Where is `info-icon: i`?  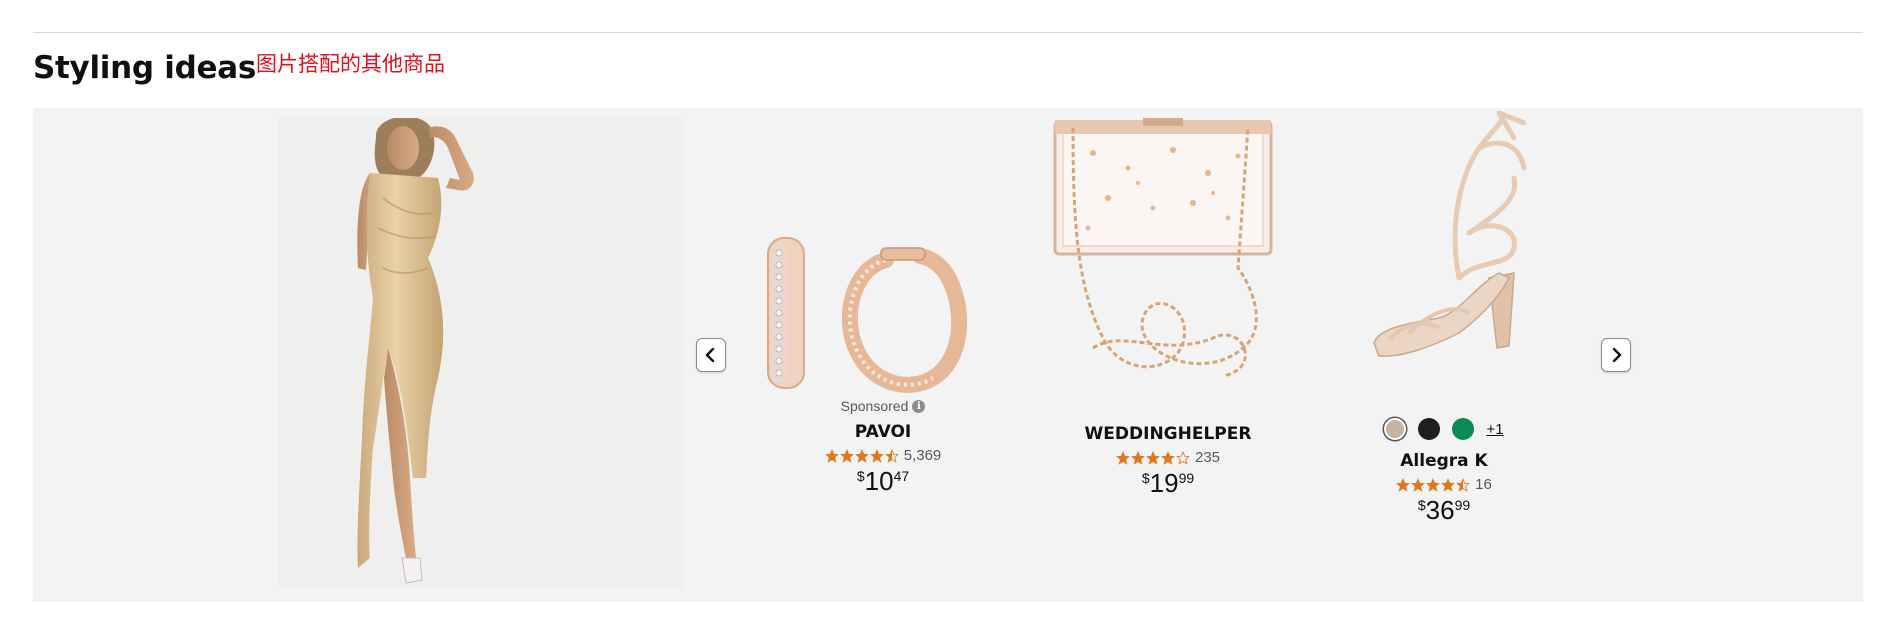 info-icon: i is located at coordinates (919, 406).